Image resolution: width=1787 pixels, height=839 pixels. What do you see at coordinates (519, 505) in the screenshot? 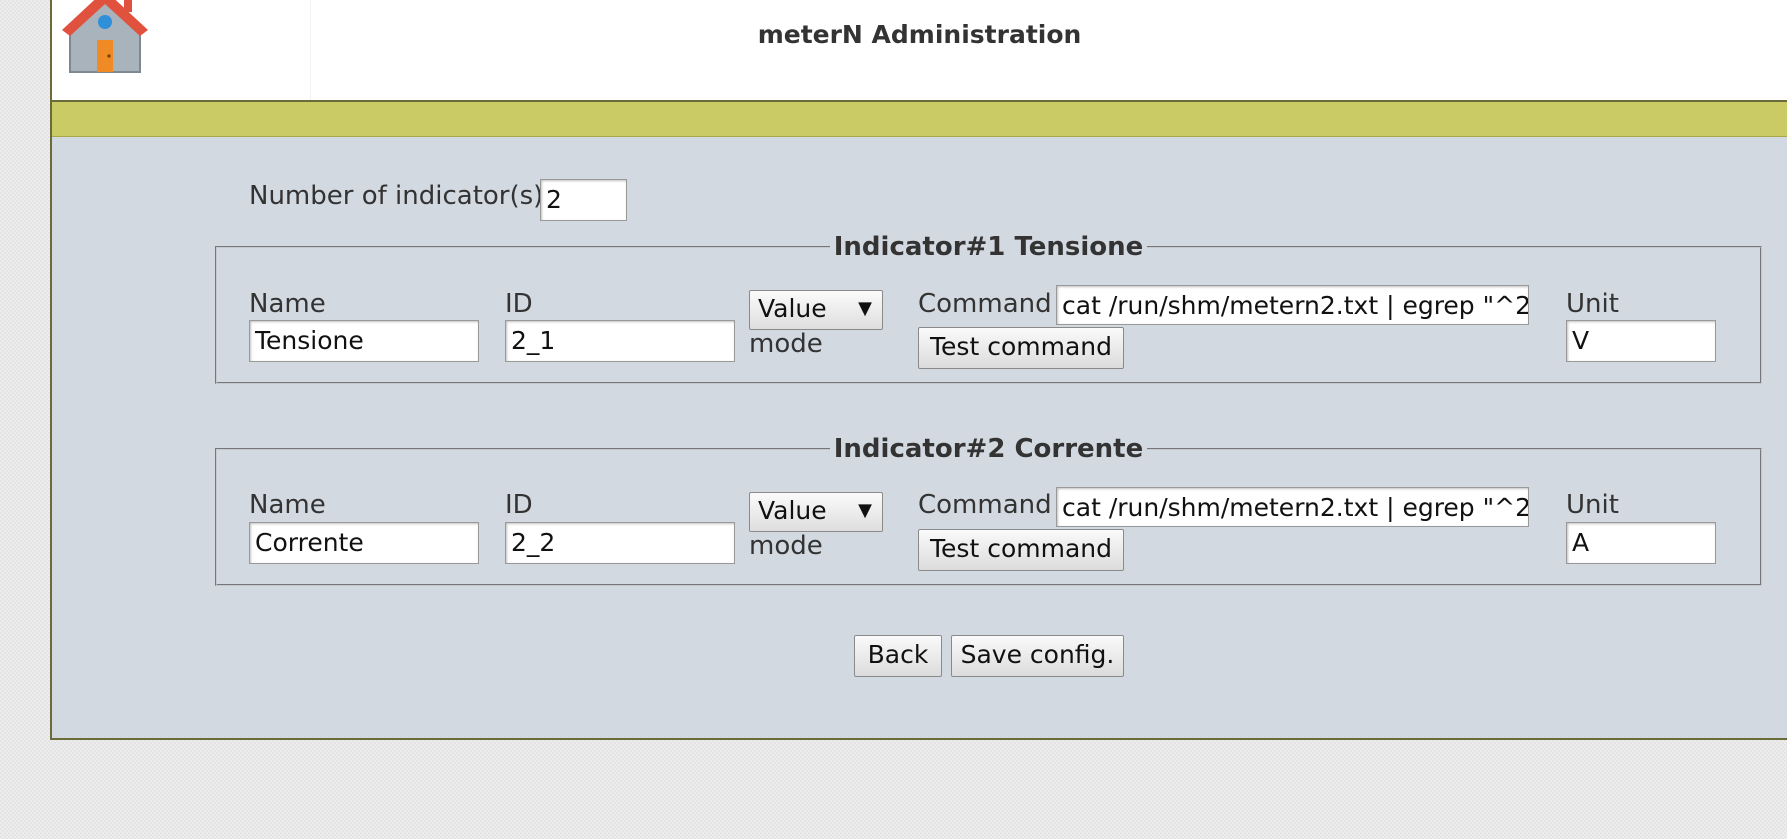
I see `indicator-2-id-label: ID` at bounding box center [519, 505].